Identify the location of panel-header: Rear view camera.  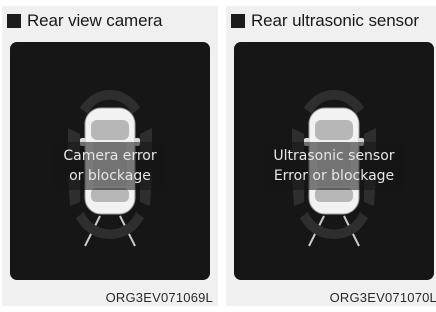
(84, 21).